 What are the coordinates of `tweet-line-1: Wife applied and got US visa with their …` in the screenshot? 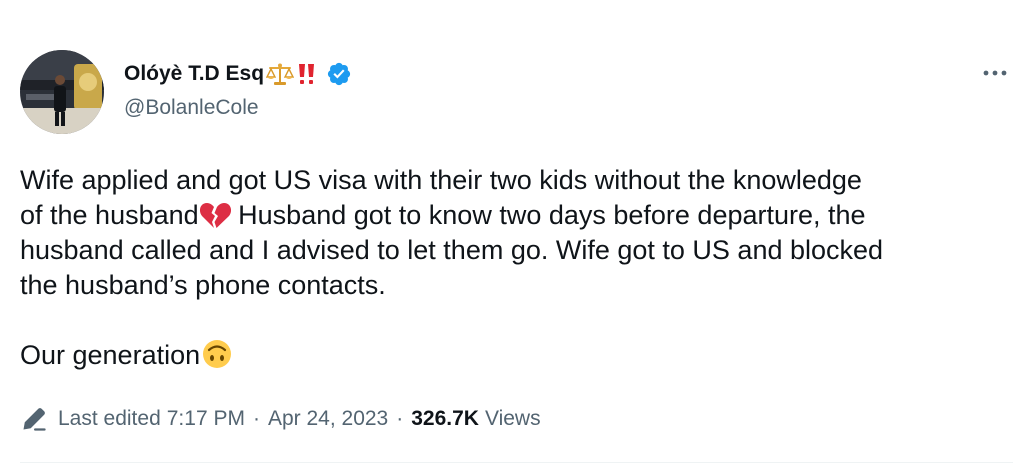 It's located at (441, 180).